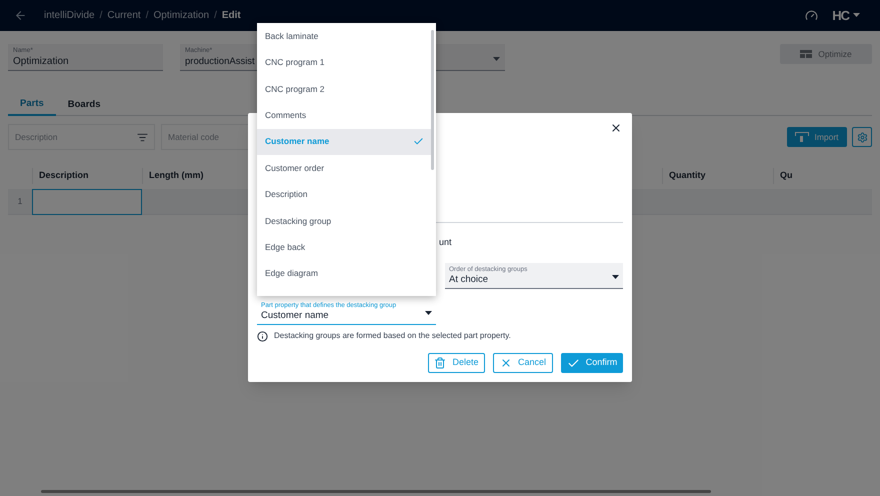 The width and height of the screenshot is (880, 496). Describe the element at coordinates (182, 15) in the screenshot. I see `breadcrumb-item: Optimization` at that location.